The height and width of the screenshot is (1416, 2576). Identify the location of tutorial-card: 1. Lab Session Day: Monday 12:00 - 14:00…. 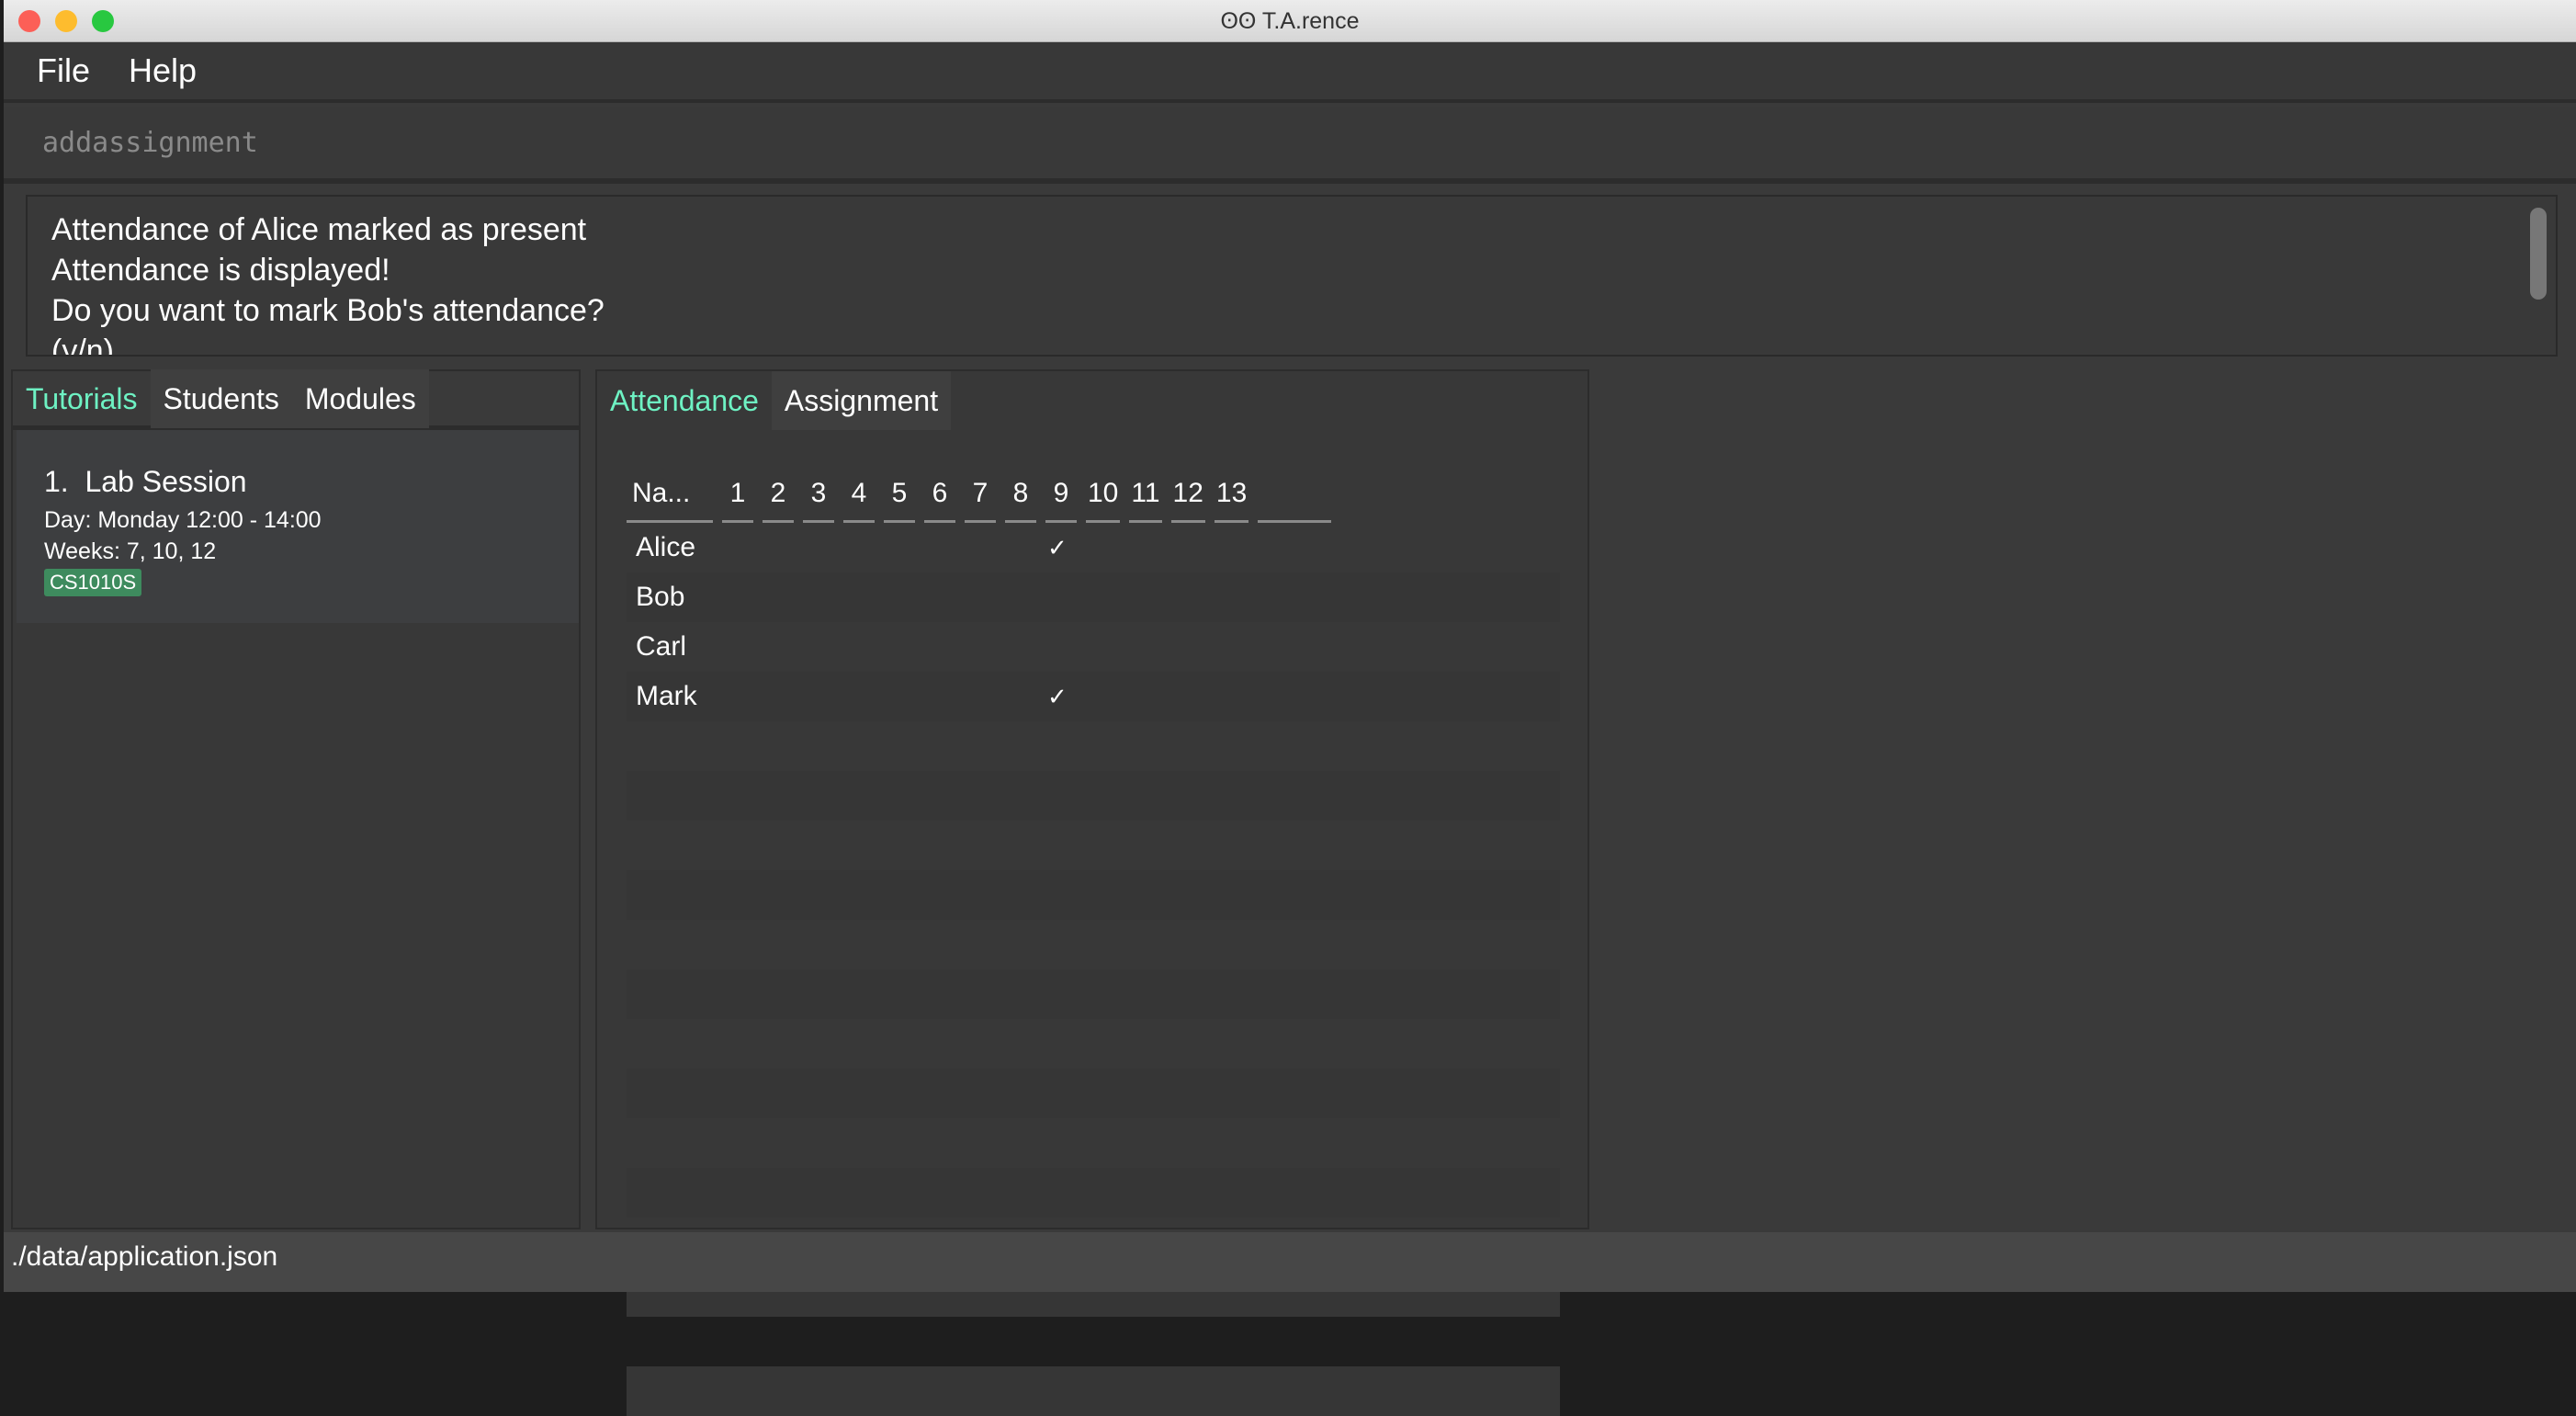
(298, 526).